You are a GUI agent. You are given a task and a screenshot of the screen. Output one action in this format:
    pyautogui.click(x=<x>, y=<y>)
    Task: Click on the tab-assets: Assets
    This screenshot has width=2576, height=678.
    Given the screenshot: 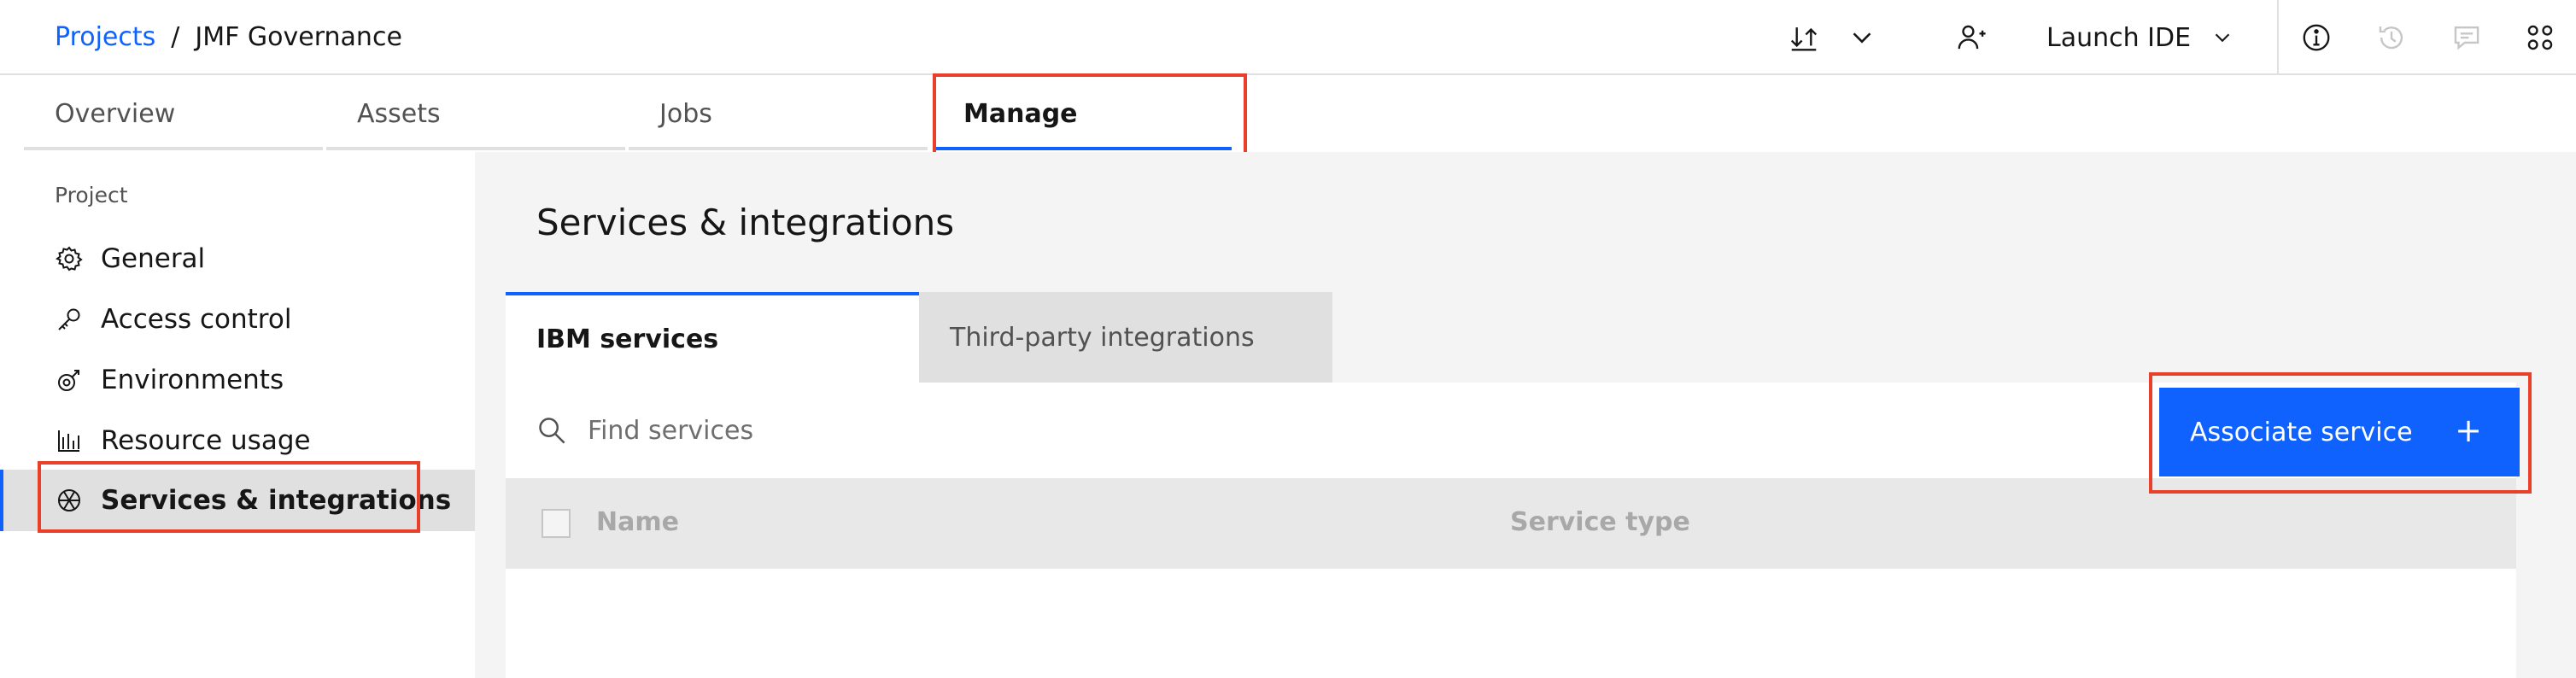 What is the action you would take?
    pyautogui.click(x=478, y=113)
    